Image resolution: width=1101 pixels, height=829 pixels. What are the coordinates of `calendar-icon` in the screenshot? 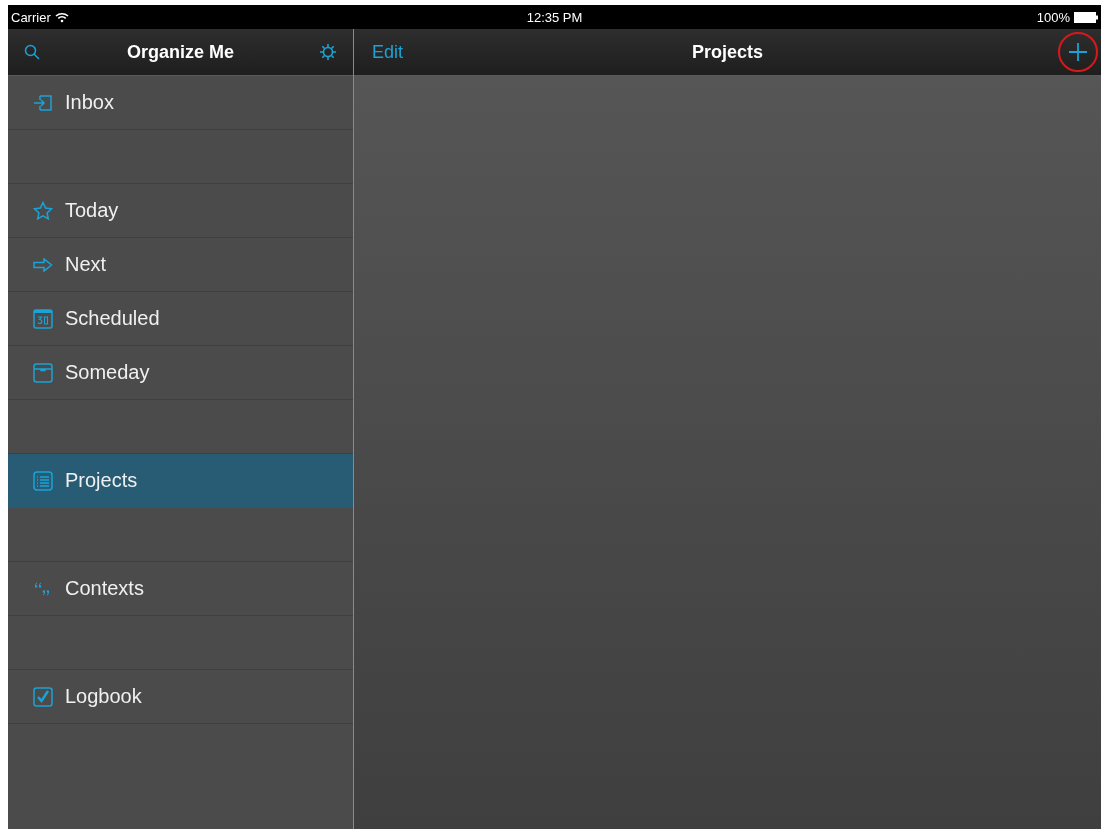 It's located at (43, 318).